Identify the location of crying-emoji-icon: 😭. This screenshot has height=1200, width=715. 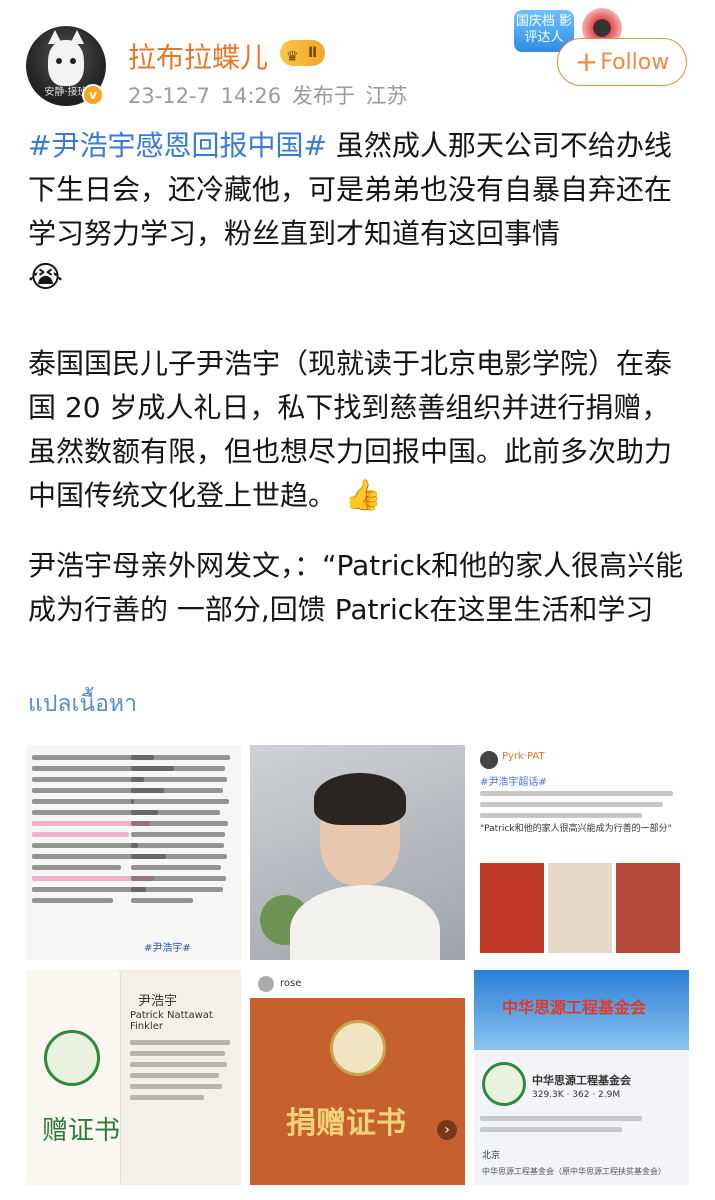
(46, 277).